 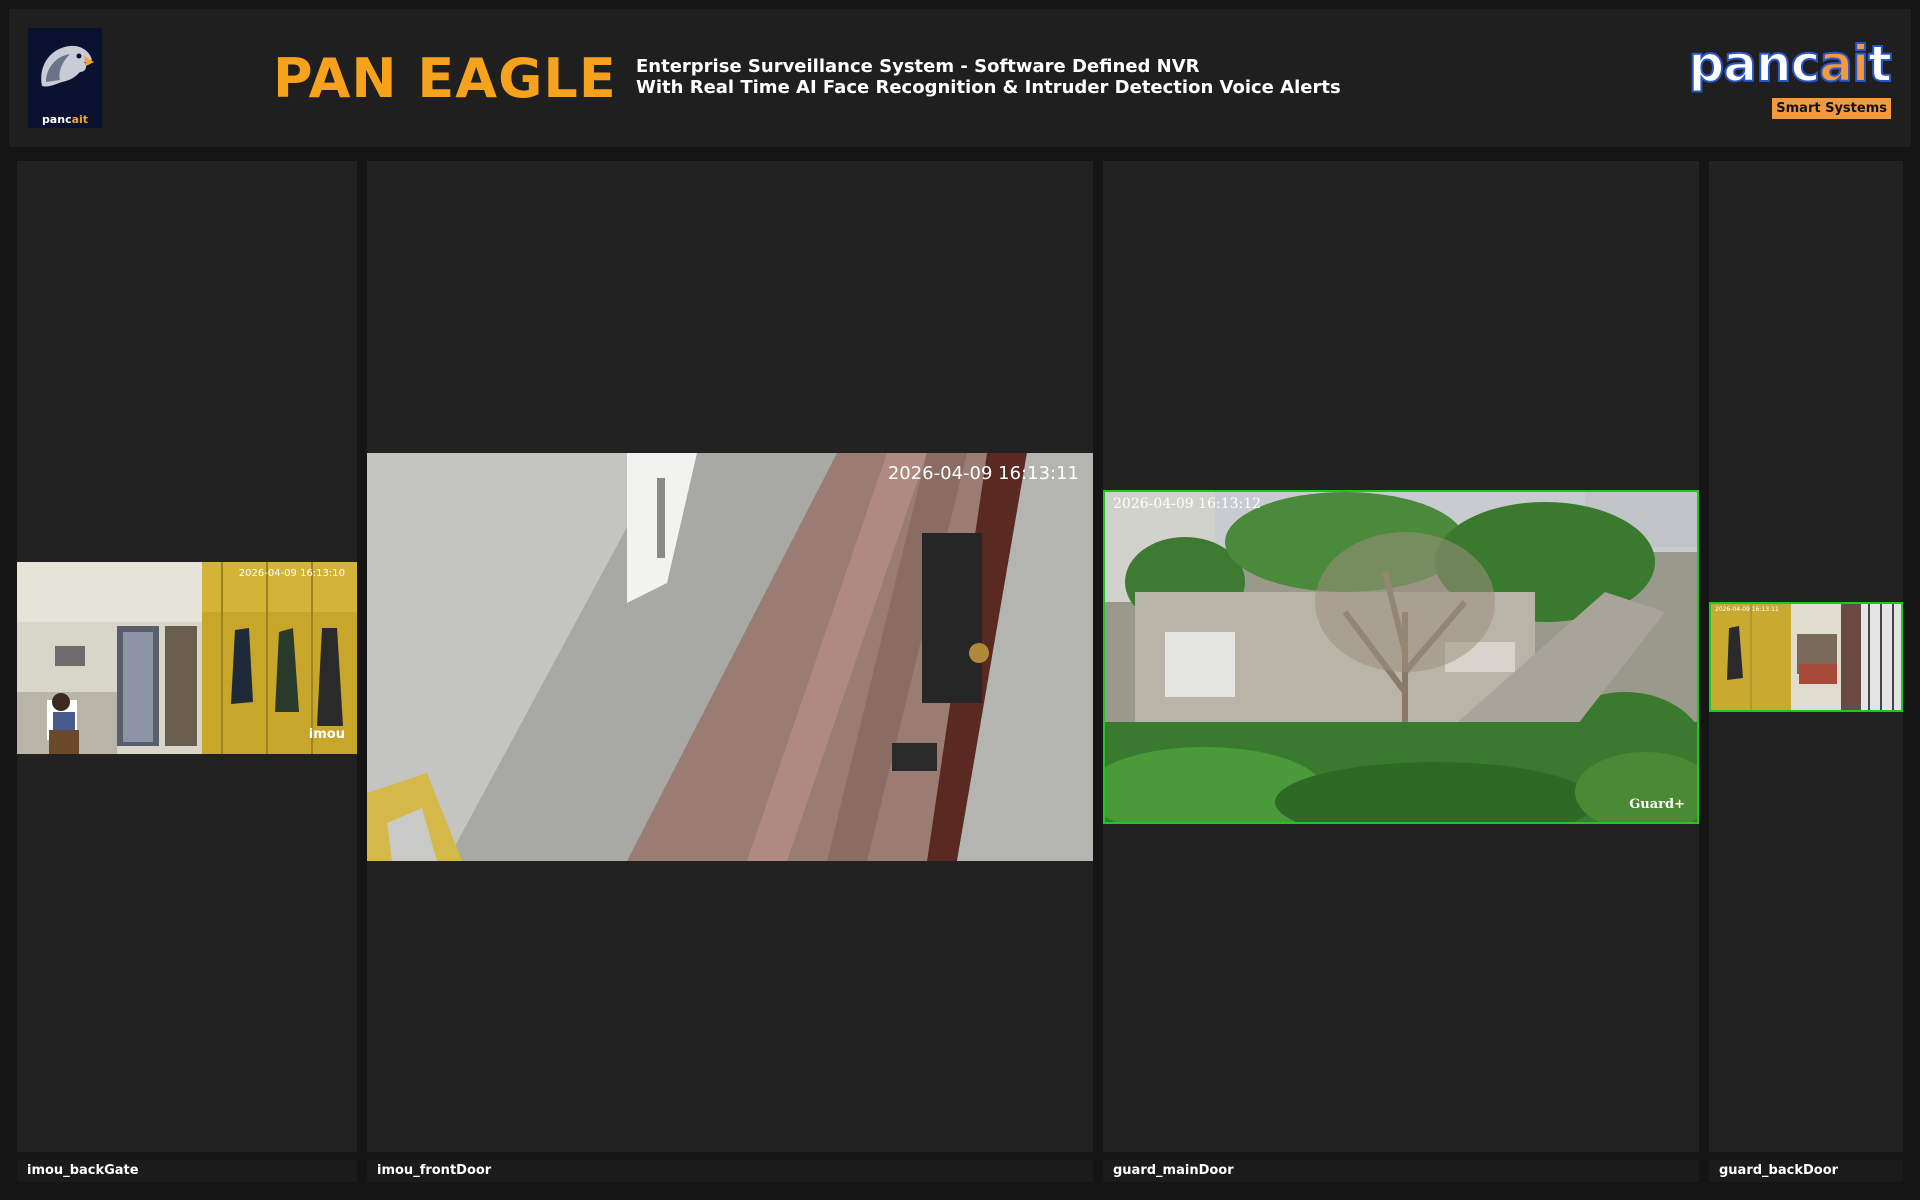 What do you see at coordinates (1657, 804) in the screenshot?
I see `maindoor-brand-overlay: Guard+` at bounding box center [1657, 804].